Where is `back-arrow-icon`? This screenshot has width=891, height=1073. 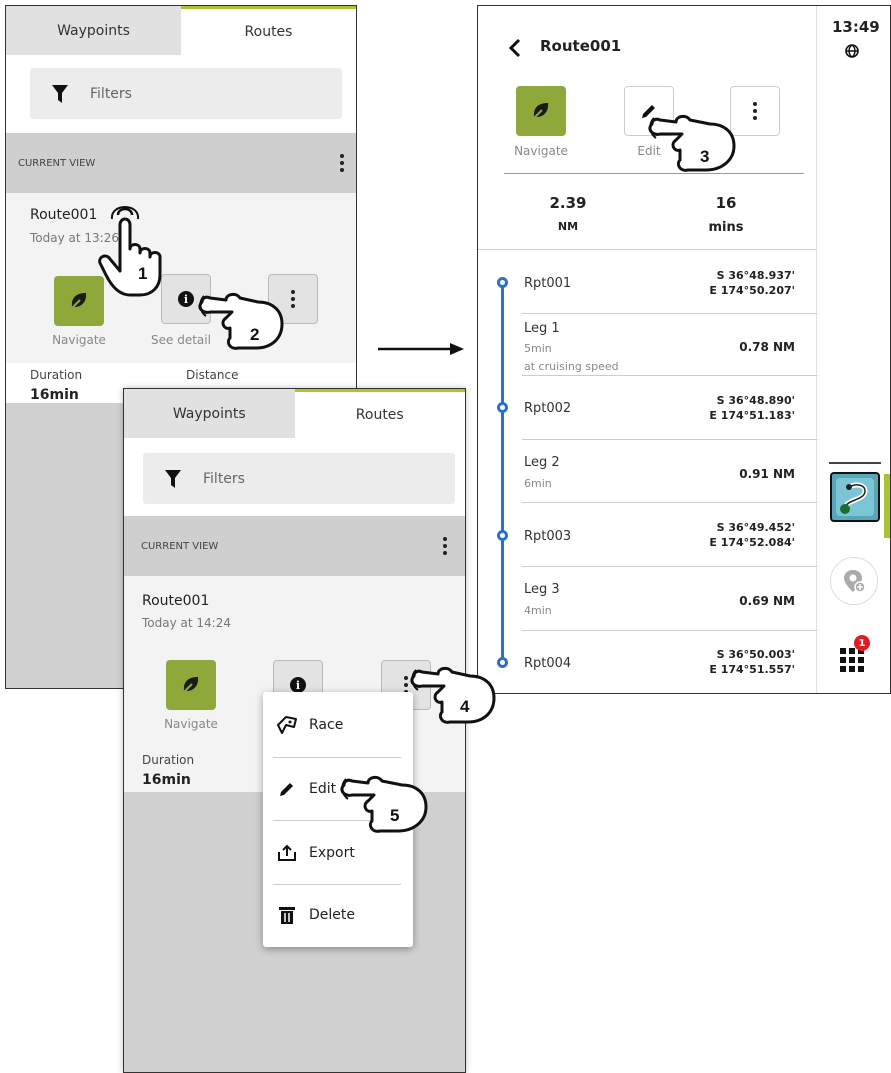
back-arrow-icon is located at coordinates (515, 48).